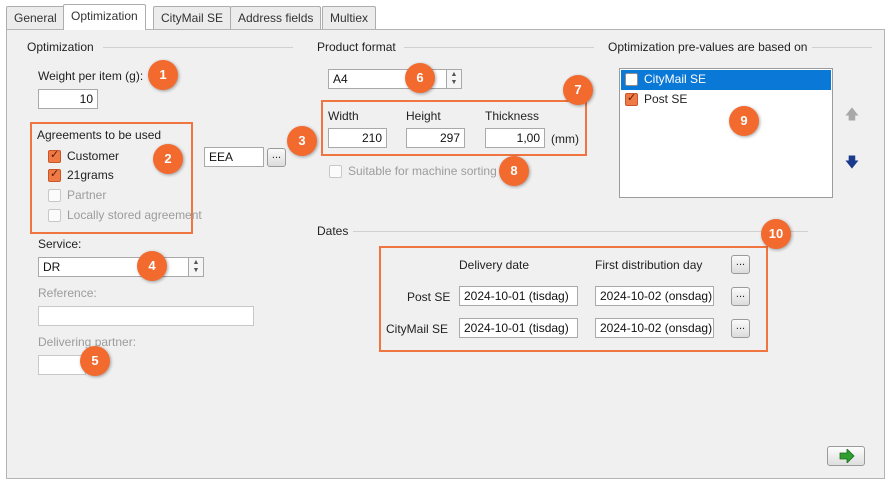  I want to click on tab-optimization: Optimization, so click(104, 17).